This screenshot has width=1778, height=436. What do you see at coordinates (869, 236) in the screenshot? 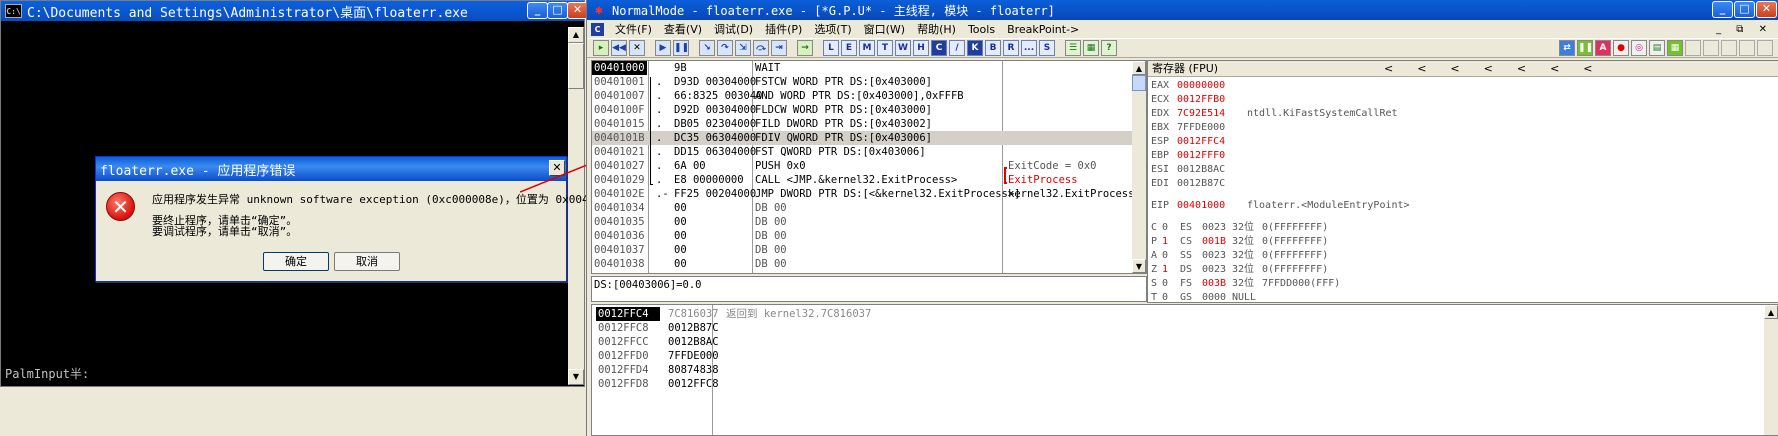
I see `disasm-row: 00401036 00 DB 00` at bounding box center [869, 236].